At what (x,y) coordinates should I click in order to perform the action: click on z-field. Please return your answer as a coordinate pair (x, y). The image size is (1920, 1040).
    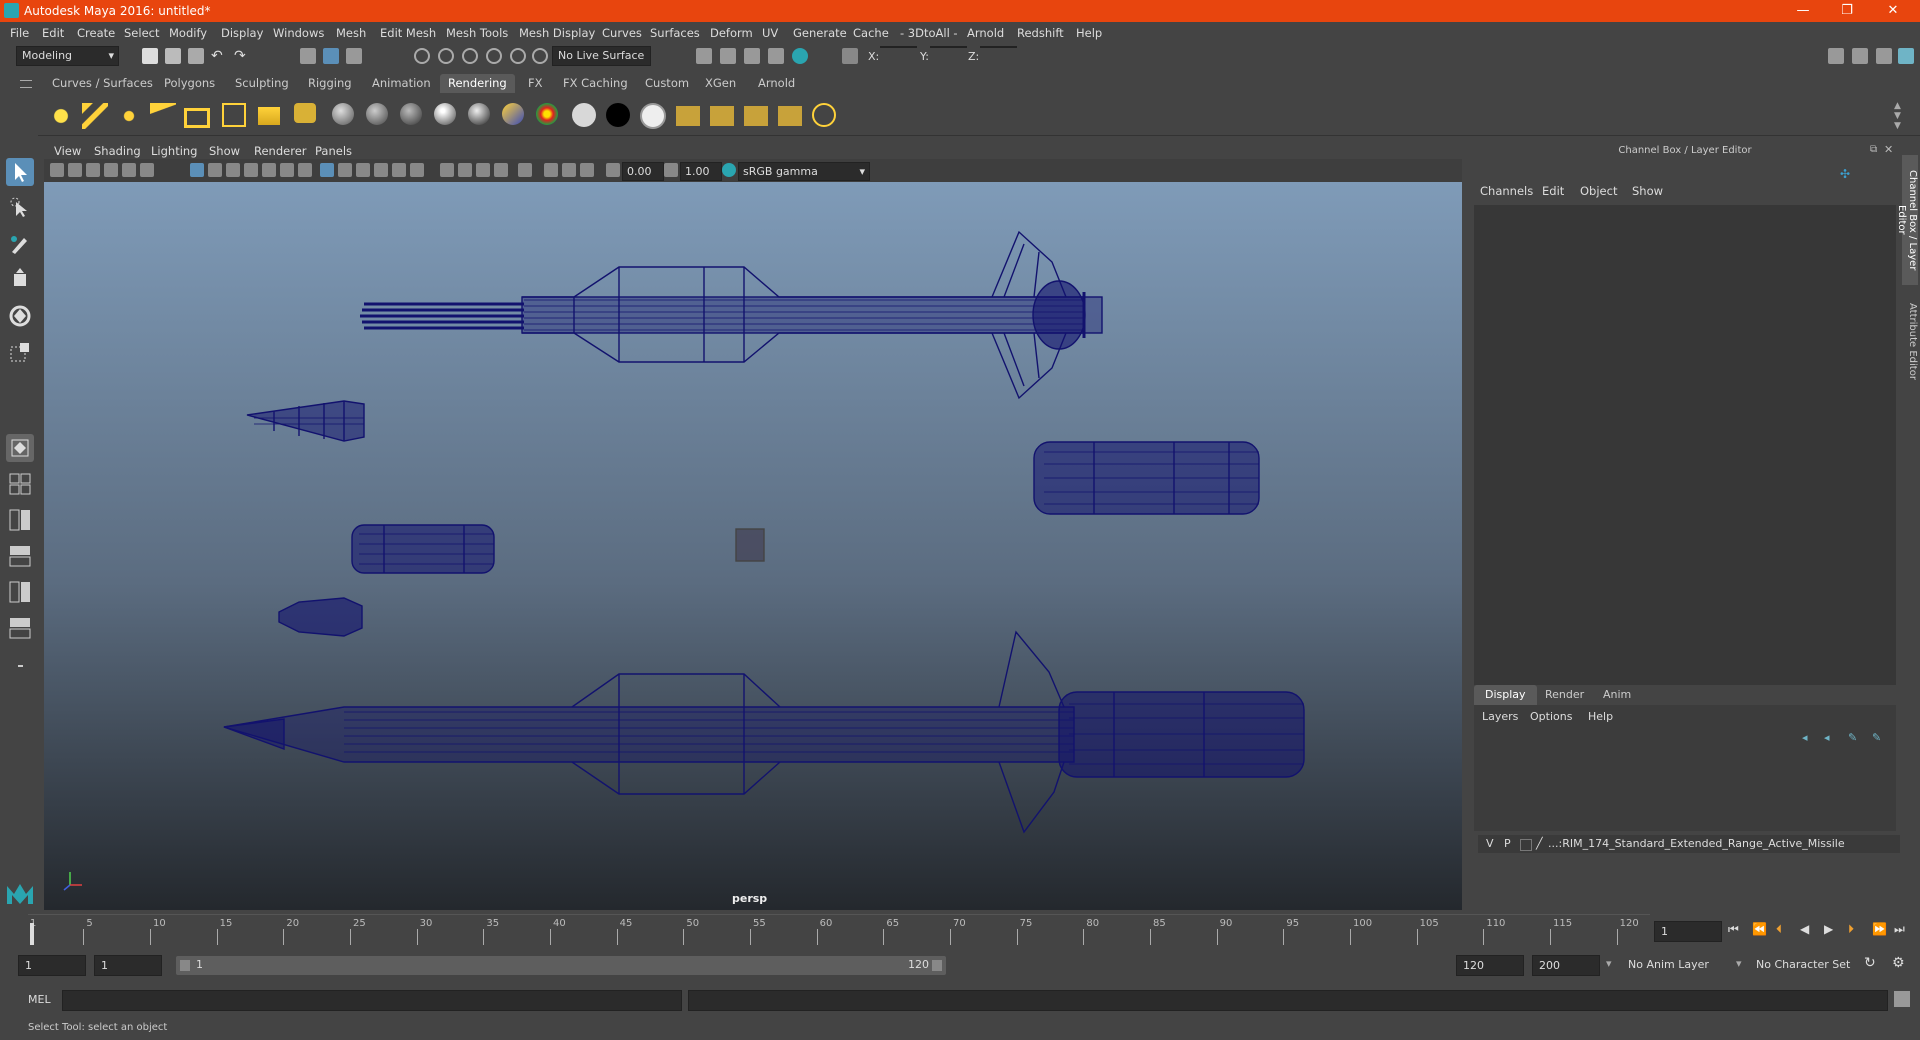
    Looking at the image, I should click on (998, 47).